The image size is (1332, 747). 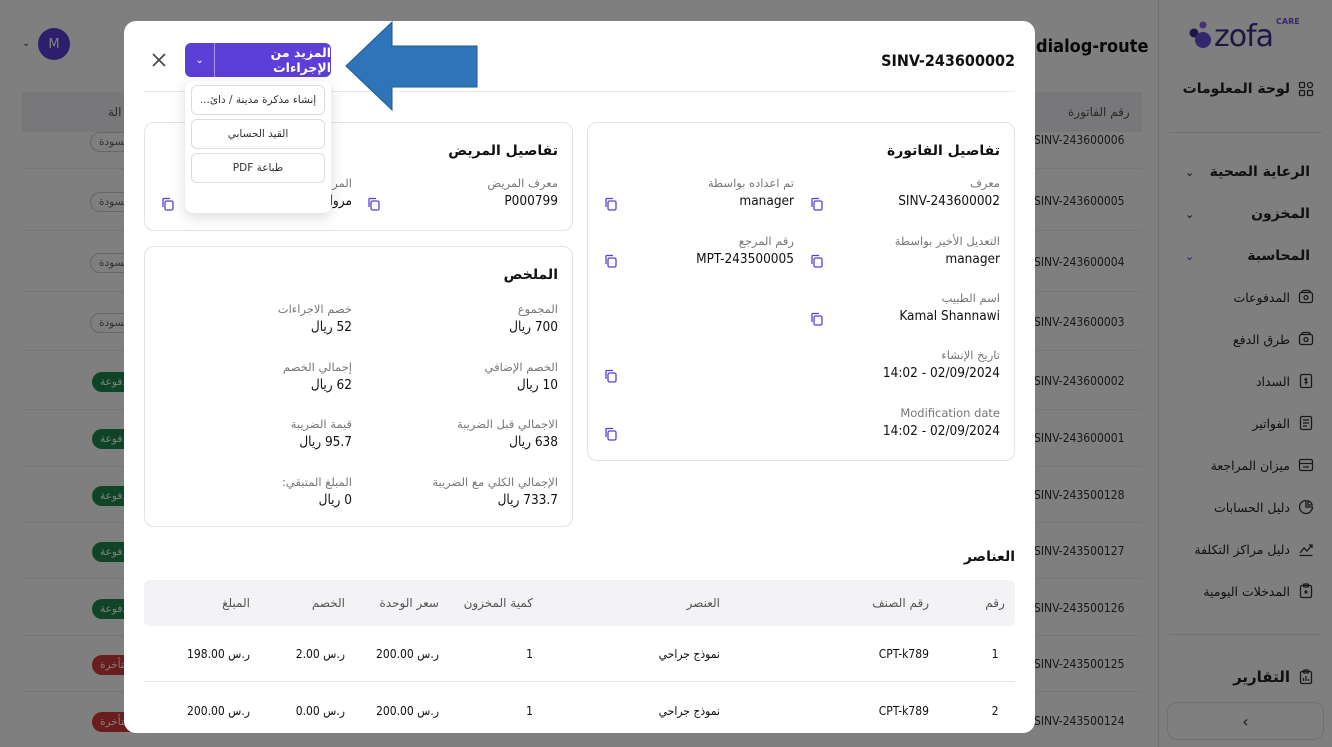 What do you see at coordinates (970, 298) in the screenshot?
I see `field-label: اسم الطبيب` at bounding box center [970, 298].